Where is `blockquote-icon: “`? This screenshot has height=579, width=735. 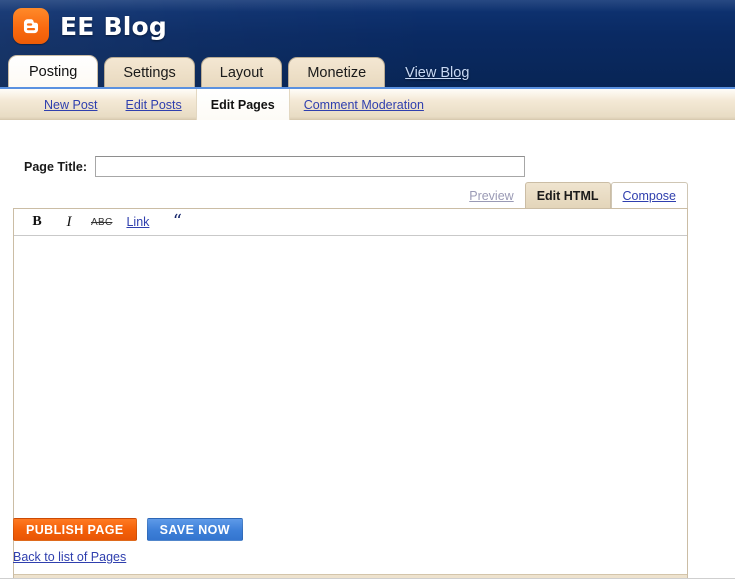 blockquote-icon: “ is located at coordinates (177, 222).